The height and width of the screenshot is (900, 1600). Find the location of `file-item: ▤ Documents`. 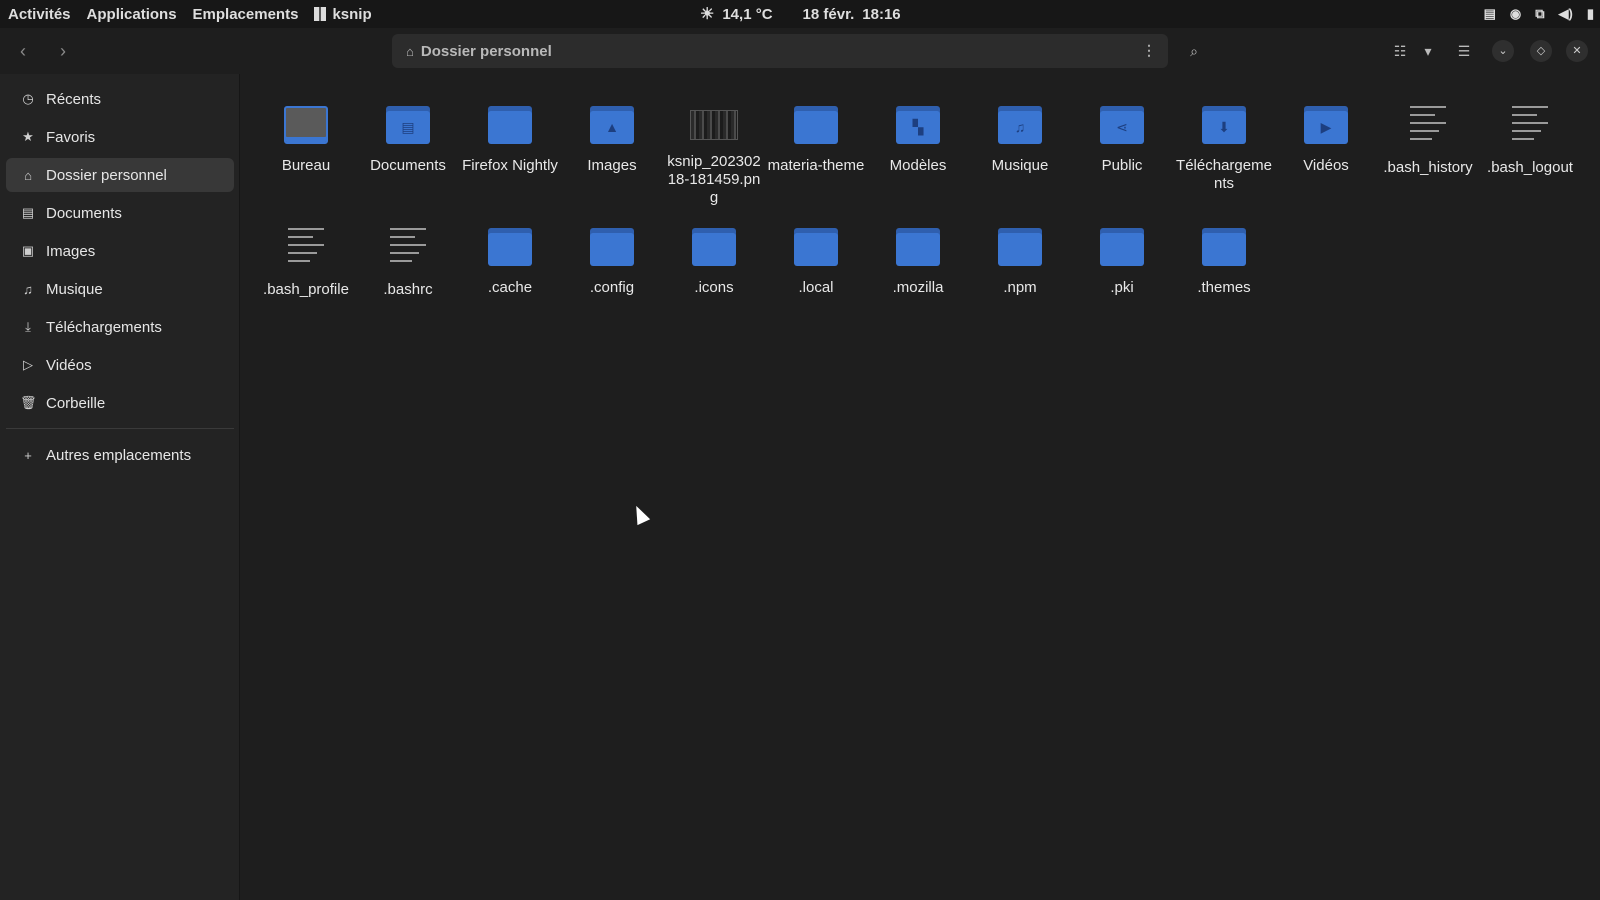

file-item: ▤ Documents is located at coordinates (408, 139).